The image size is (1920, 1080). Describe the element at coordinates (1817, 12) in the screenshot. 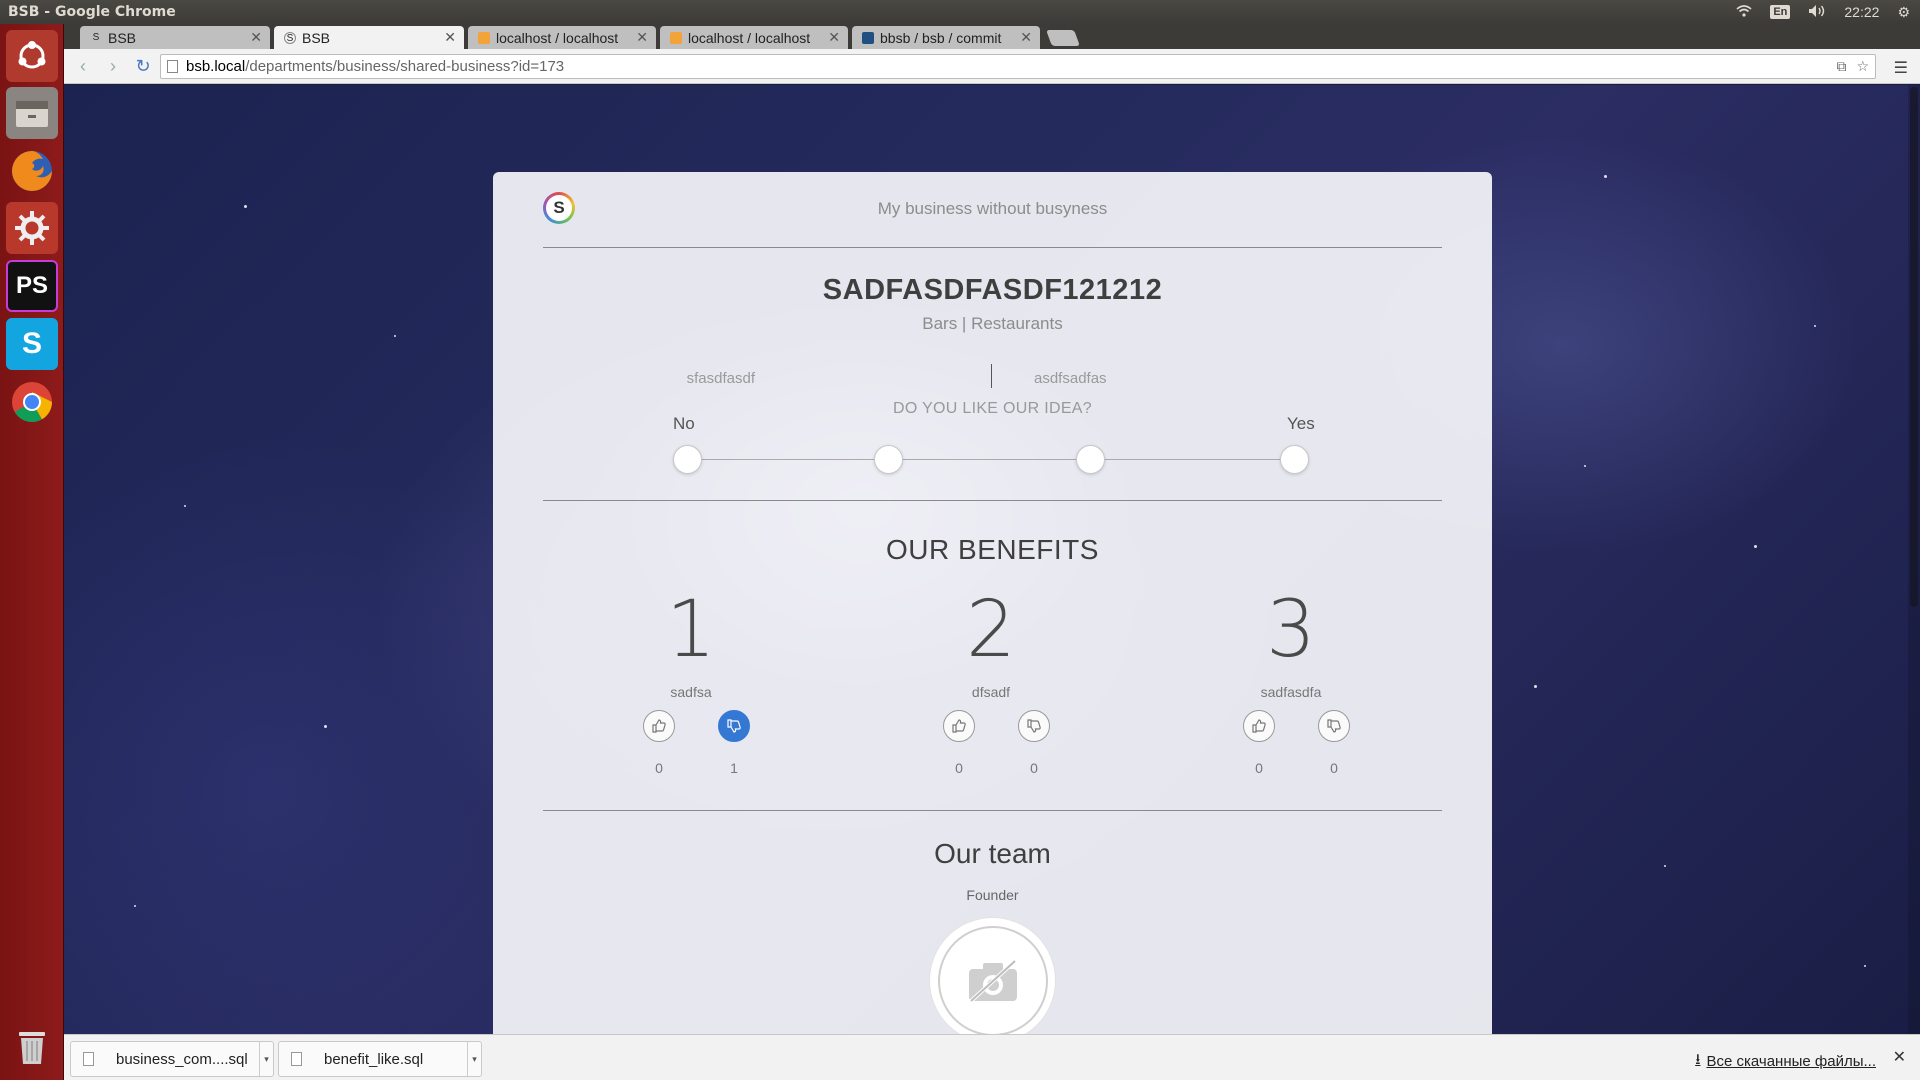

I see `volume-icon` at that location.